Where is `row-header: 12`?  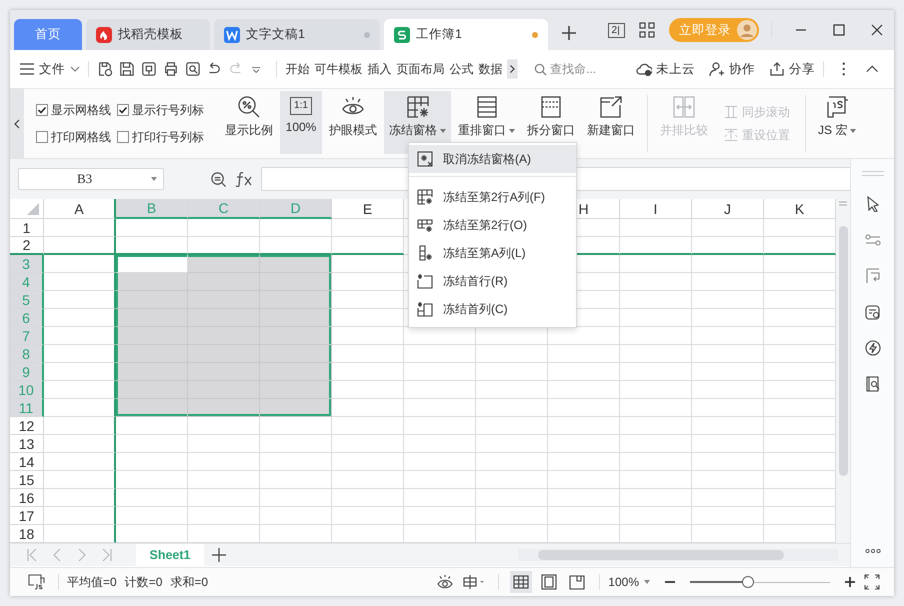
row-header: 12 is located at coordinates (27, 426).